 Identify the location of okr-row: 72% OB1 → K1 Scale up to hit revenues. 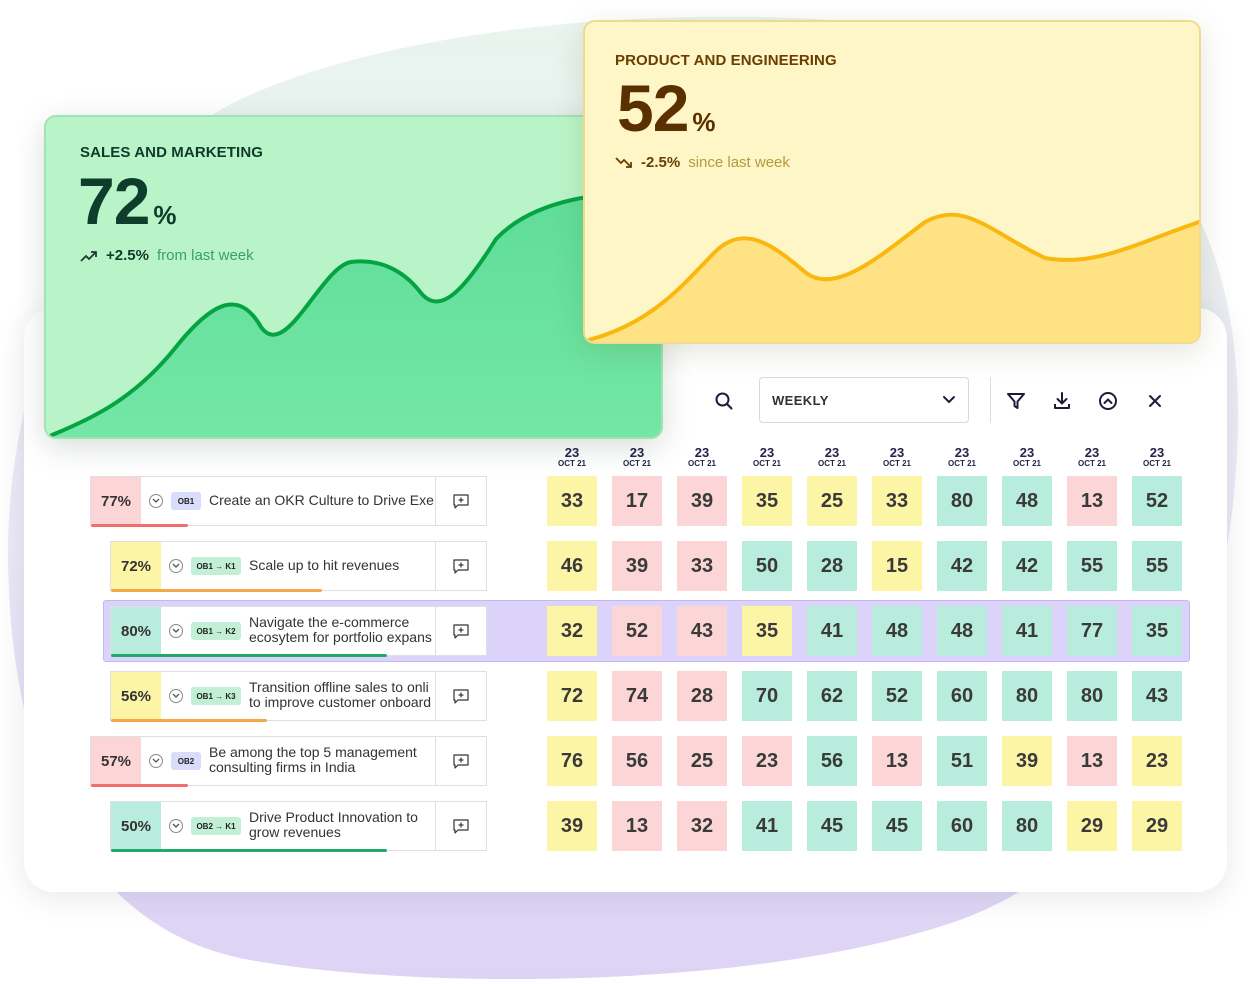
(298, 566).